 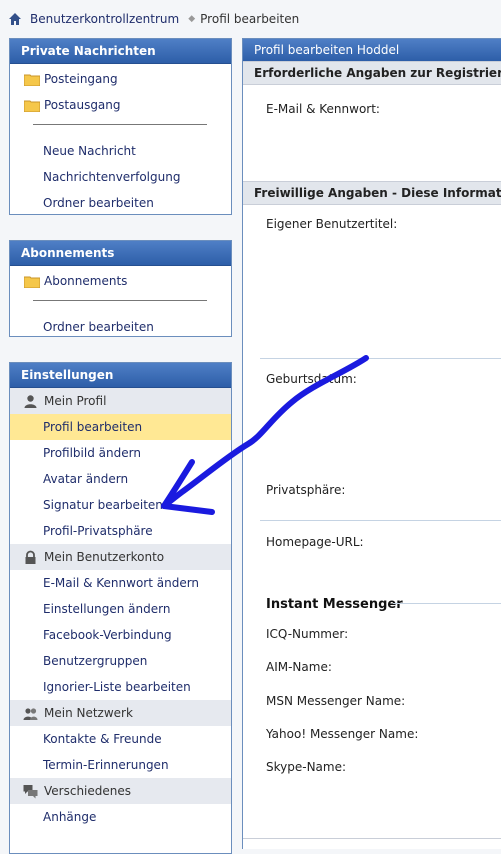 What do you see at coordinates (120, 531) in the screenshot?
I see `sidebar-item-profile-privacy: Profil-Privatsphäre` at bounding box center [120, 531].